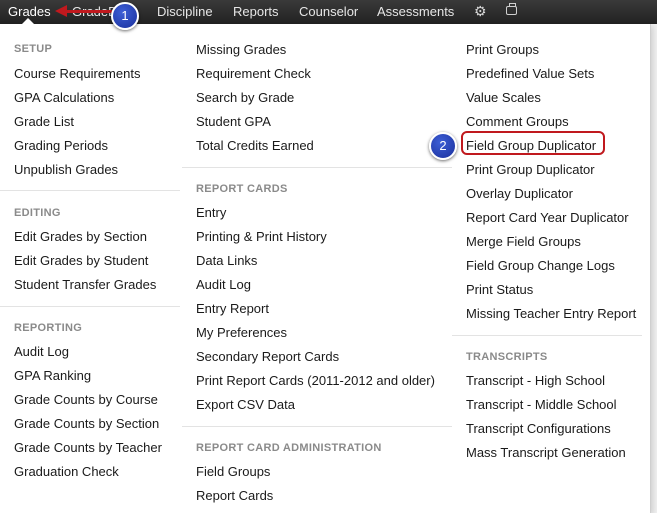 The height and width of the screenshot is (513, 657). What do you see at coordinates (61, 11) in the screenshot?
I see `arrow-head-icon` at bounding box center [61, 11].